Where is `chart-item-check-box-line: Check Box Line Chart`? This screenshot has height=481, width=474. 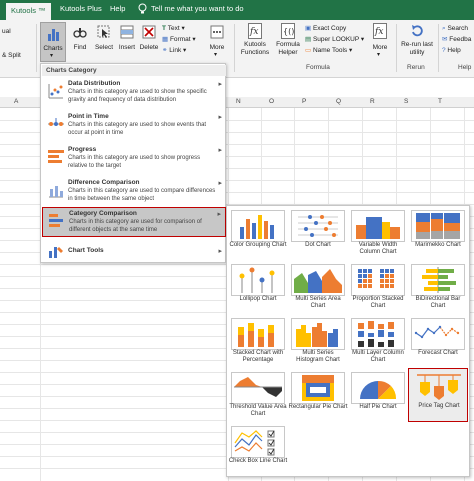 chart-item-check-box-line: Check Box Line Chart is located at coordinates (258, 451).